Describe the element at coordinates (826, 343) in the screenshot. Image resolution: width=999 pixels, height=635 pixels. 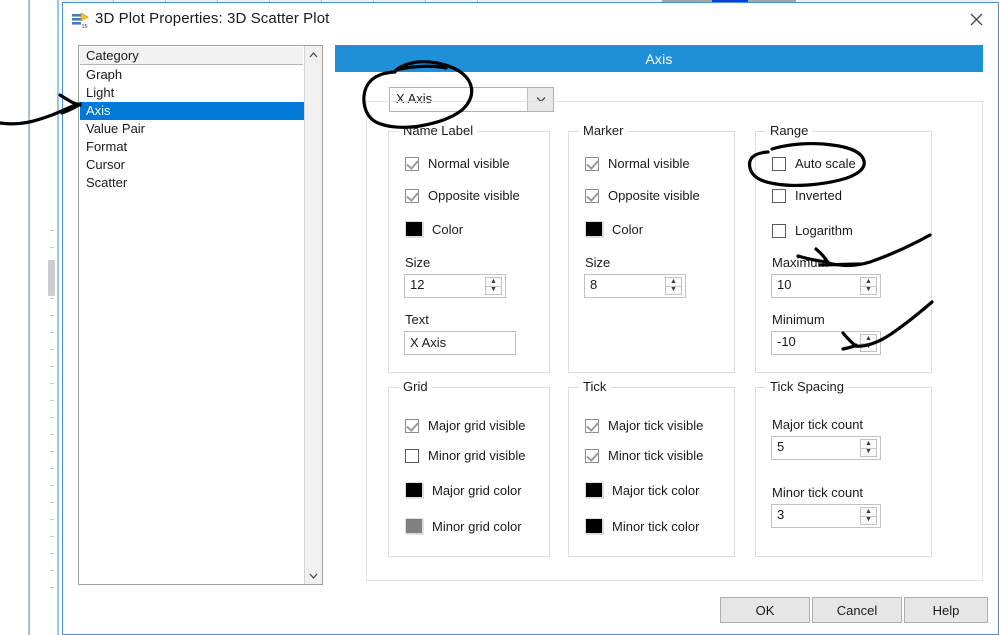
I see `range-minimum-stepper: -10 ▲ ▼` at that location.